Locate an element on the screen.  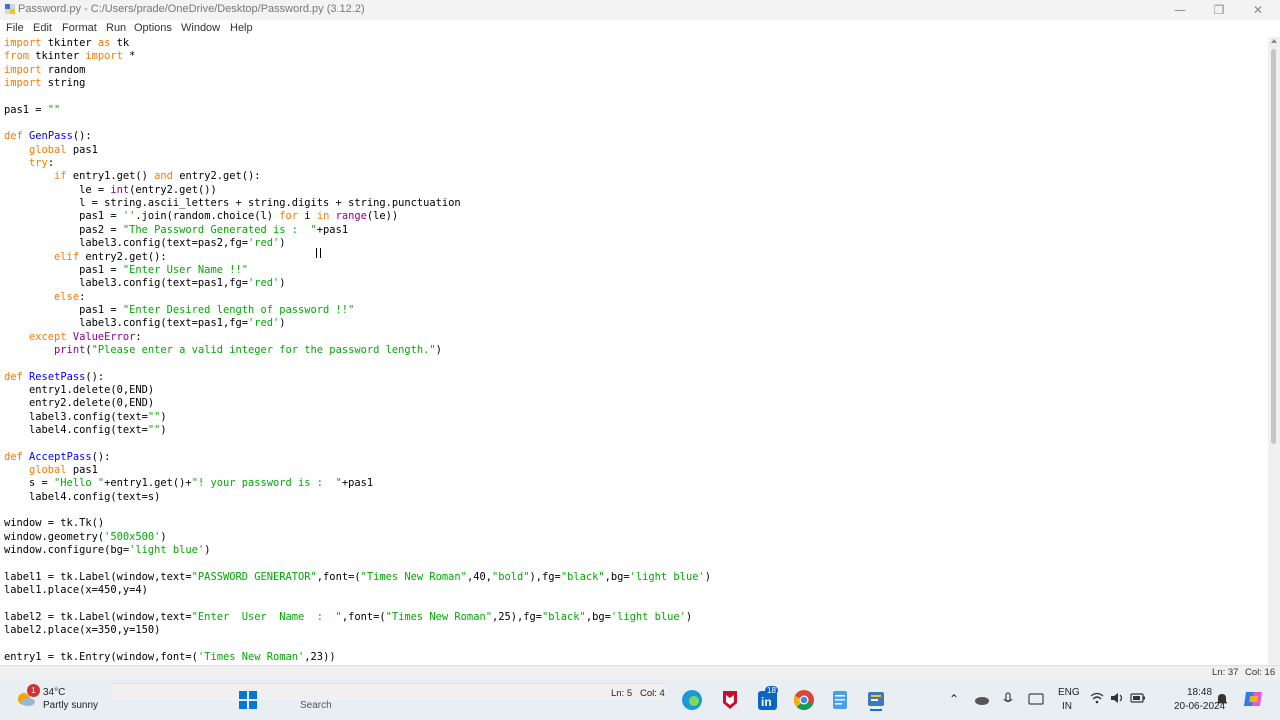
code-token: ) is located at coordinates (163, 429).